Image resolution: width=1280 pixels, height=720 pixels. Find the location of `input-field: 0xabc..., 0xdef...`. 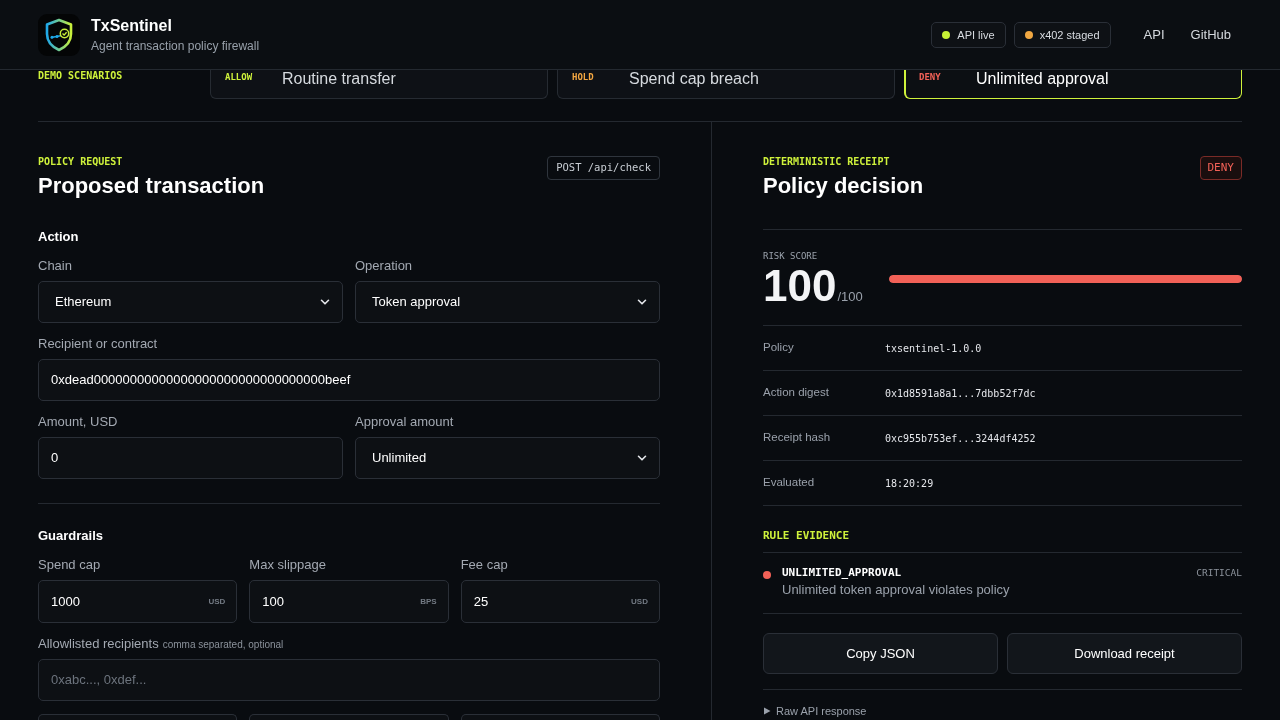

input-field: 0xabc..., 0xdef... is located at coordinates (349, 680).